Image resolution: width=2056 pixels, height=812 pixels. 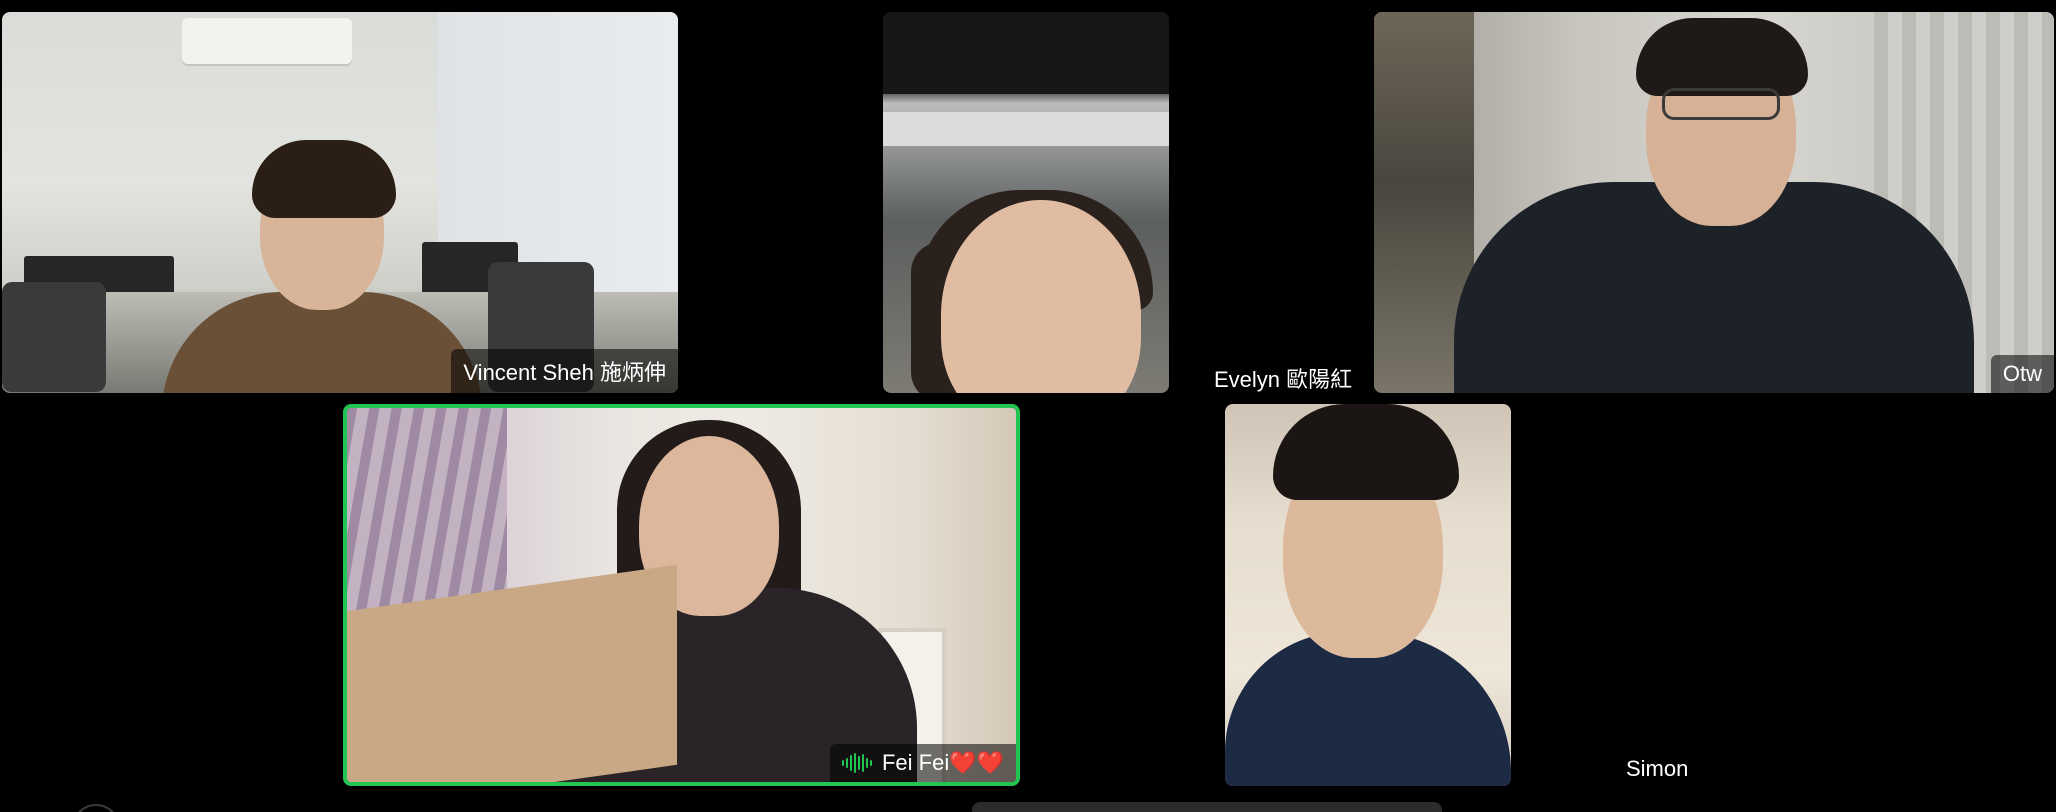 I want to click on participant-name: Fei Fei❤️❤️, so click(x=942, y=762).